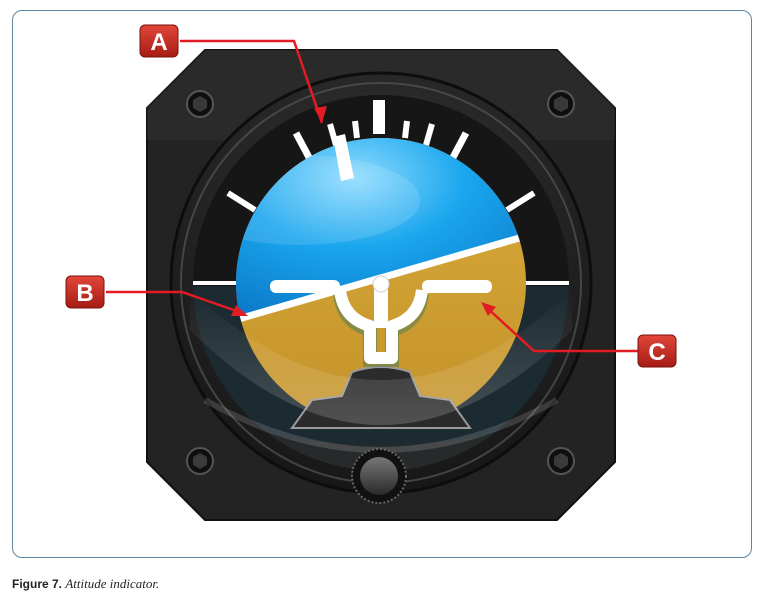 The width and height of the screenshot is (765, 609). What do you see at coordinates (112, 583) in the screenshot?
I see `figure-description: Attitude indicator.` at bounding box center [112, 583].